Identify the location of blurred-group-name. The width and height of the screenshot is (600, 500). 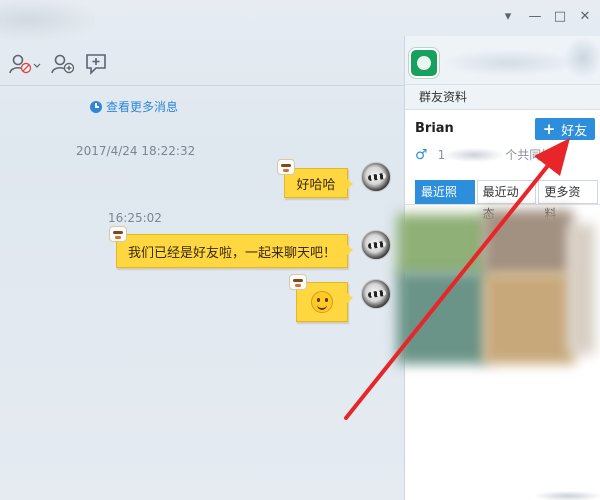
(510, 63).